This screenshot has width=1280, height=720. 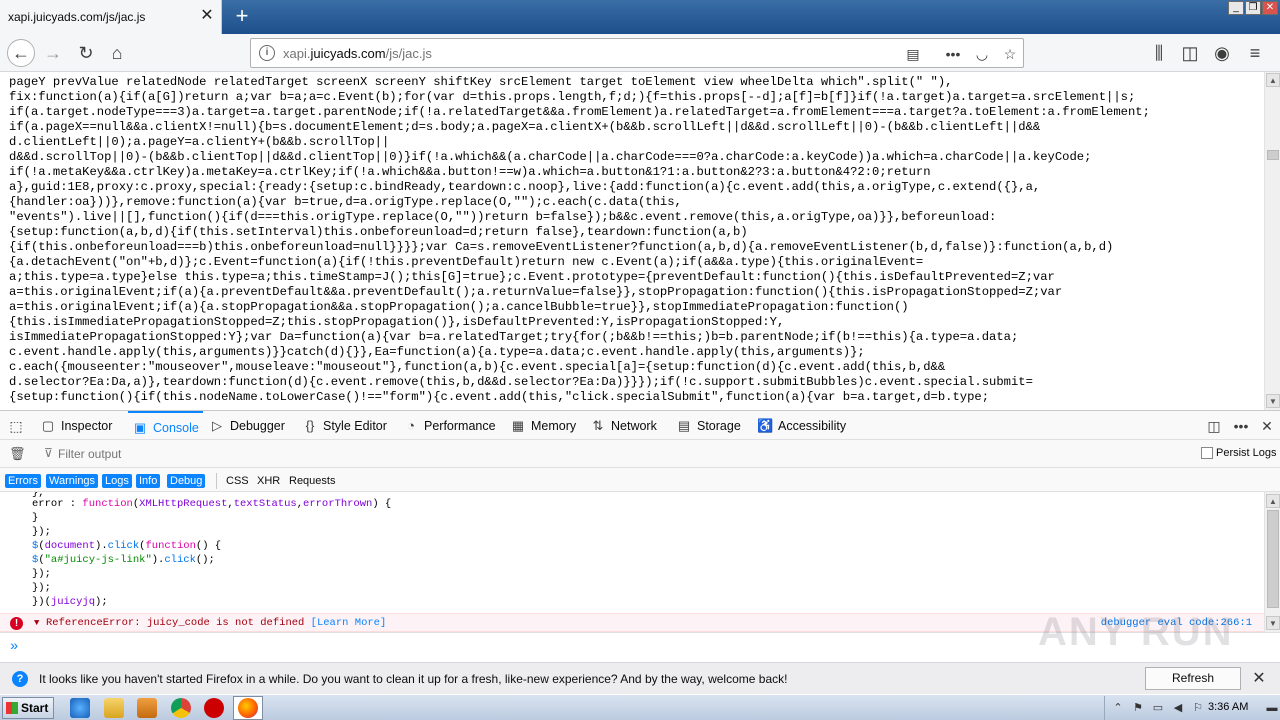 What do you see at coordinates (312, 481) in the screenshot?
I see `filter-requests-button: Requests` at bounding box center [312, 481].